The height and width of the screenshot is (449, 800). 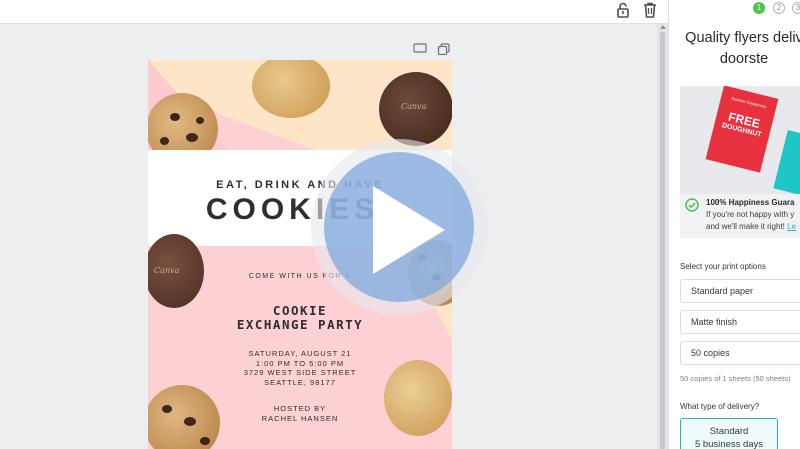 I want to click on copies-select: 50 copies, so click(x=740, y=353).